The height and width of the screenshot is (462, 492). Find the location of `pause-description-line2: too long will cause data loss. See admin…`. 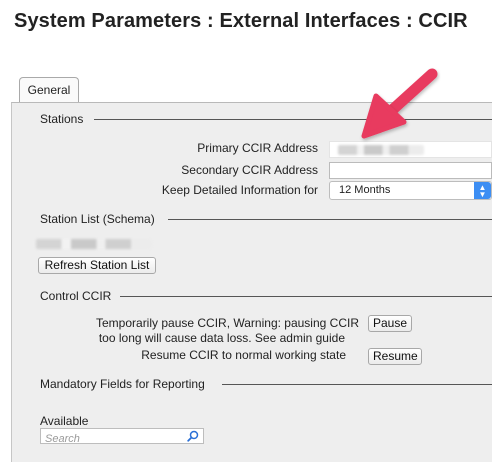

pause-description-line2: too long will cause data loss. See admin… is located at coordinates (221, 338).